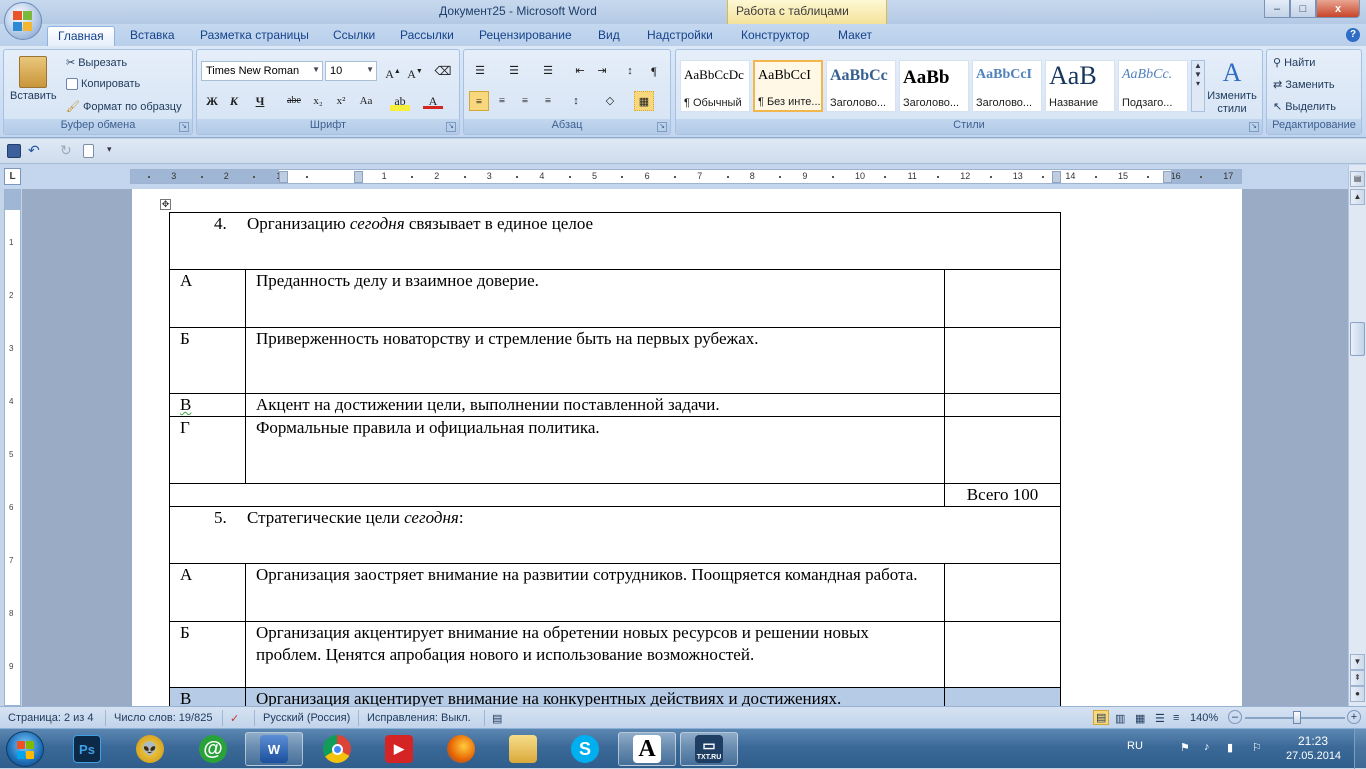  What do you see at coordinates (262, 71) in the screenshot?
I see `font-name-combo: Times New Roman ▼` at bounding box center [262, 71].